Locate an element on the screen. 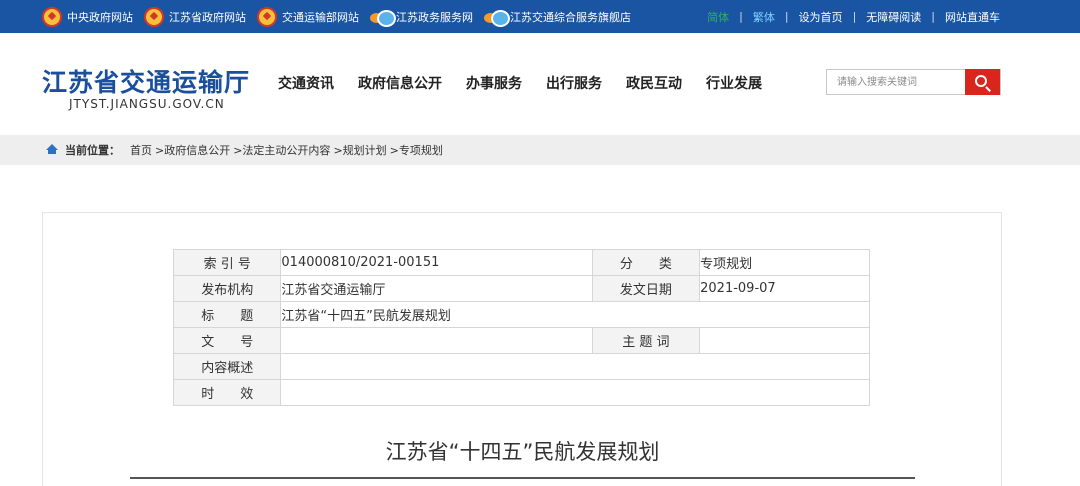 This screenshot has width=1080, height=486. breadcrumb-gov-info: >政府信息公开 is located at coordinates (192, 150).